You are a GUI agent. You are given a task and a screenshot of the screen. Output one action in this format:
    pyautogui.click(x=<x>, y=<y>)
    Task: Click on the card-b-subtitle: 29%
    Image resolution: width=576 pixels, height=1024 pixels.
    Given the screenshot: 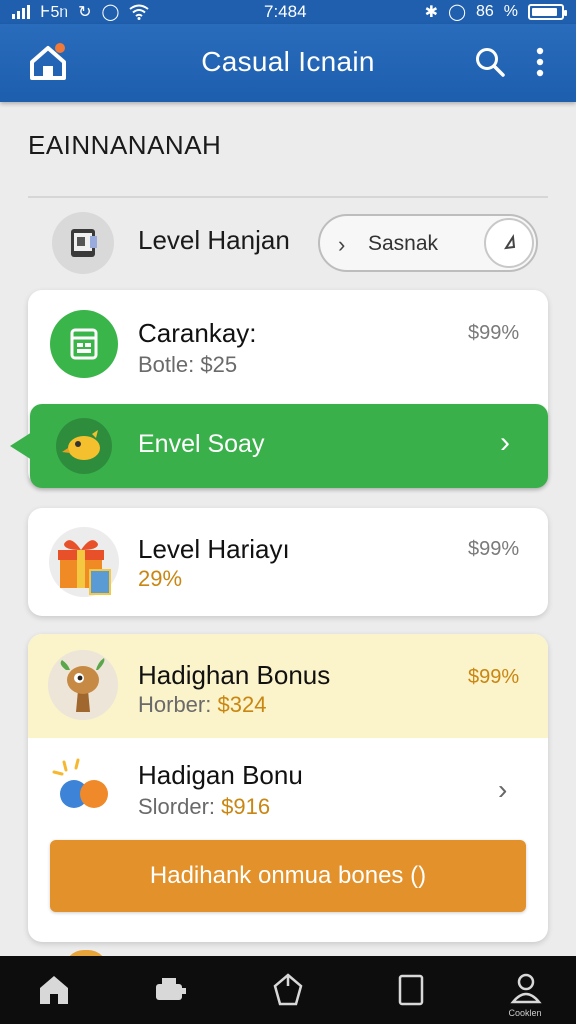 What is the action you would take?
    pyautogui.click(x=160, y=578)
    